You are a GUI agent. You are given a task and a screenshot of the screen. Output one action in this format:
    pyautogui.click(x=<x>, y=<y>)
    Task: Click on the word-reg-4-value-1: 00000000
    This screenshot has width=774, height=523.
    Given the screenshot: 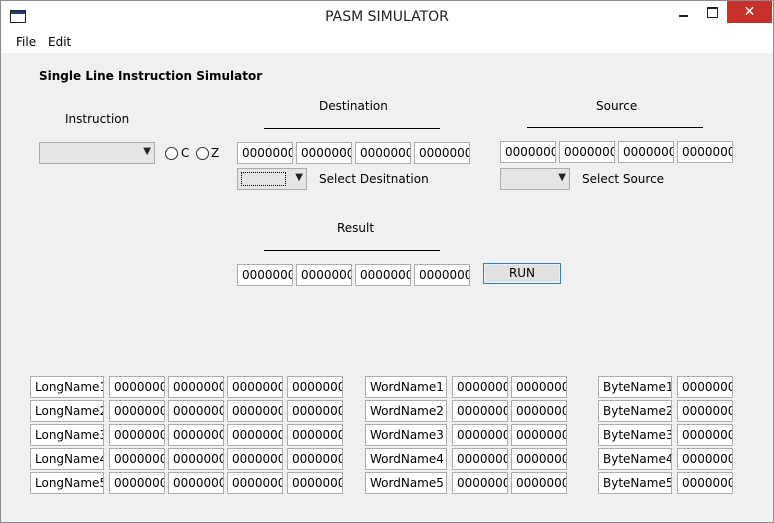 What is the action you would take?
    pyautogui.click(x=480, y=459)
    